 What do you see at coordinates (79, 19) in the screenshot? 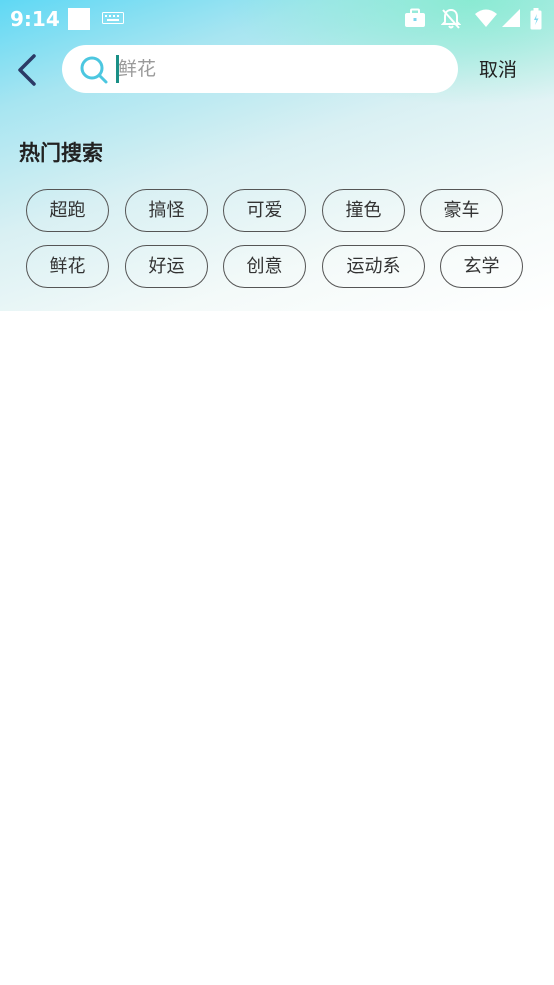
I see `square-icon` at bounding box center [79, 19].